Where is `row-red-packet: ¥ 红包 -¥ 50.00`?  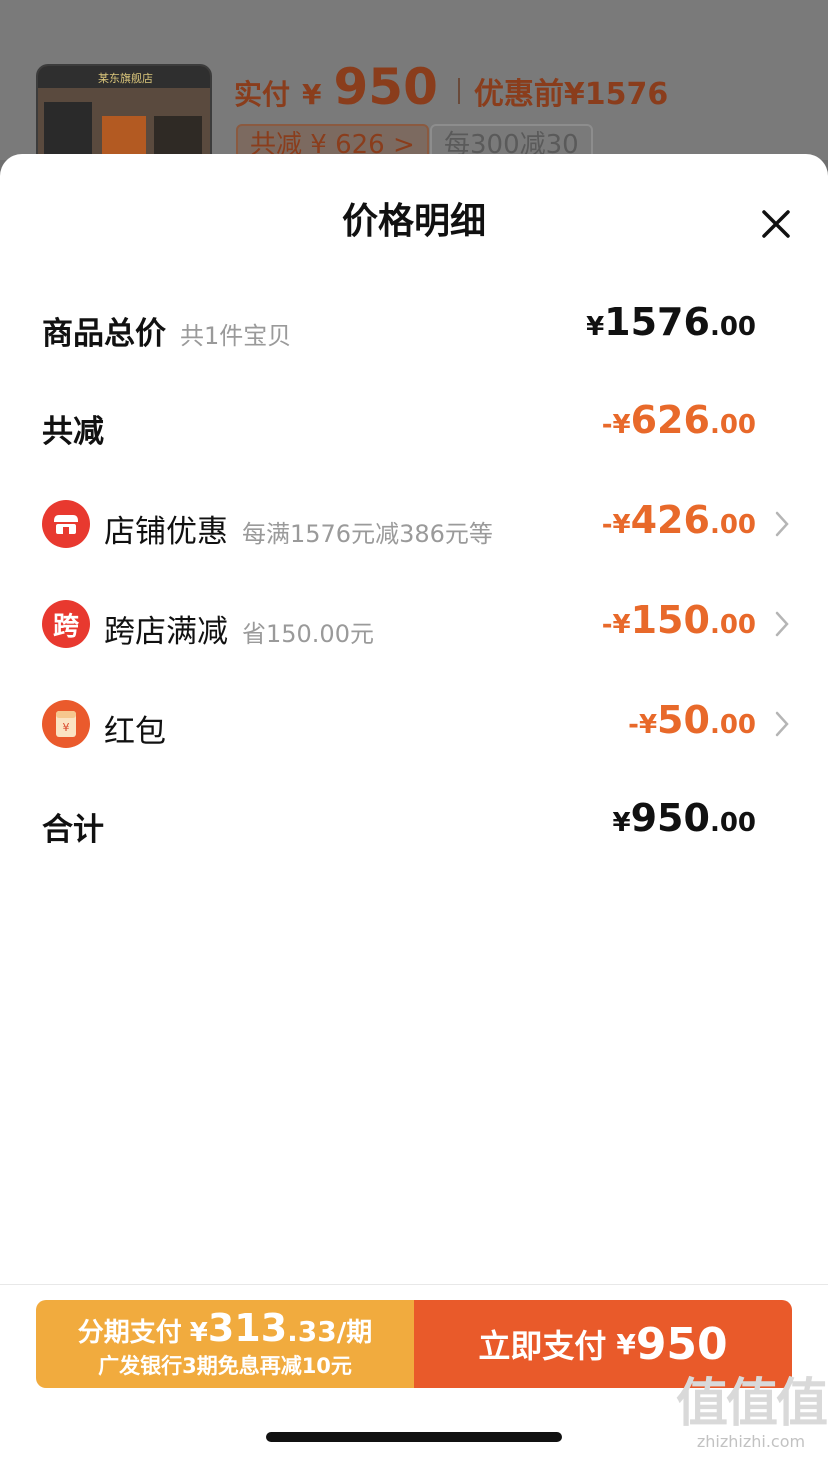
row-red-packet: ¥ 红包 -¥ 50.00 is located at coordinates (414, 724).